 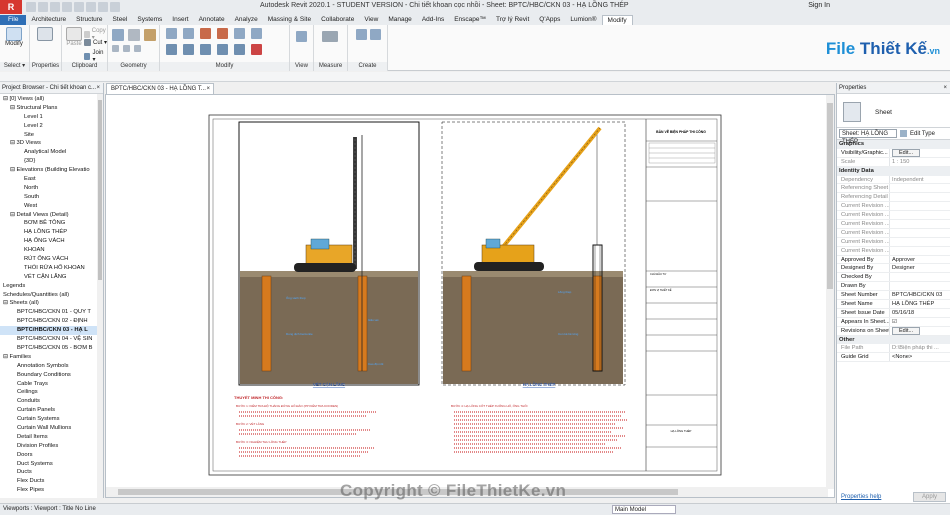 What do you see at coordinates (222, 49) in the screenshot?
I see `array-icon` at bounding box center [222, 49].